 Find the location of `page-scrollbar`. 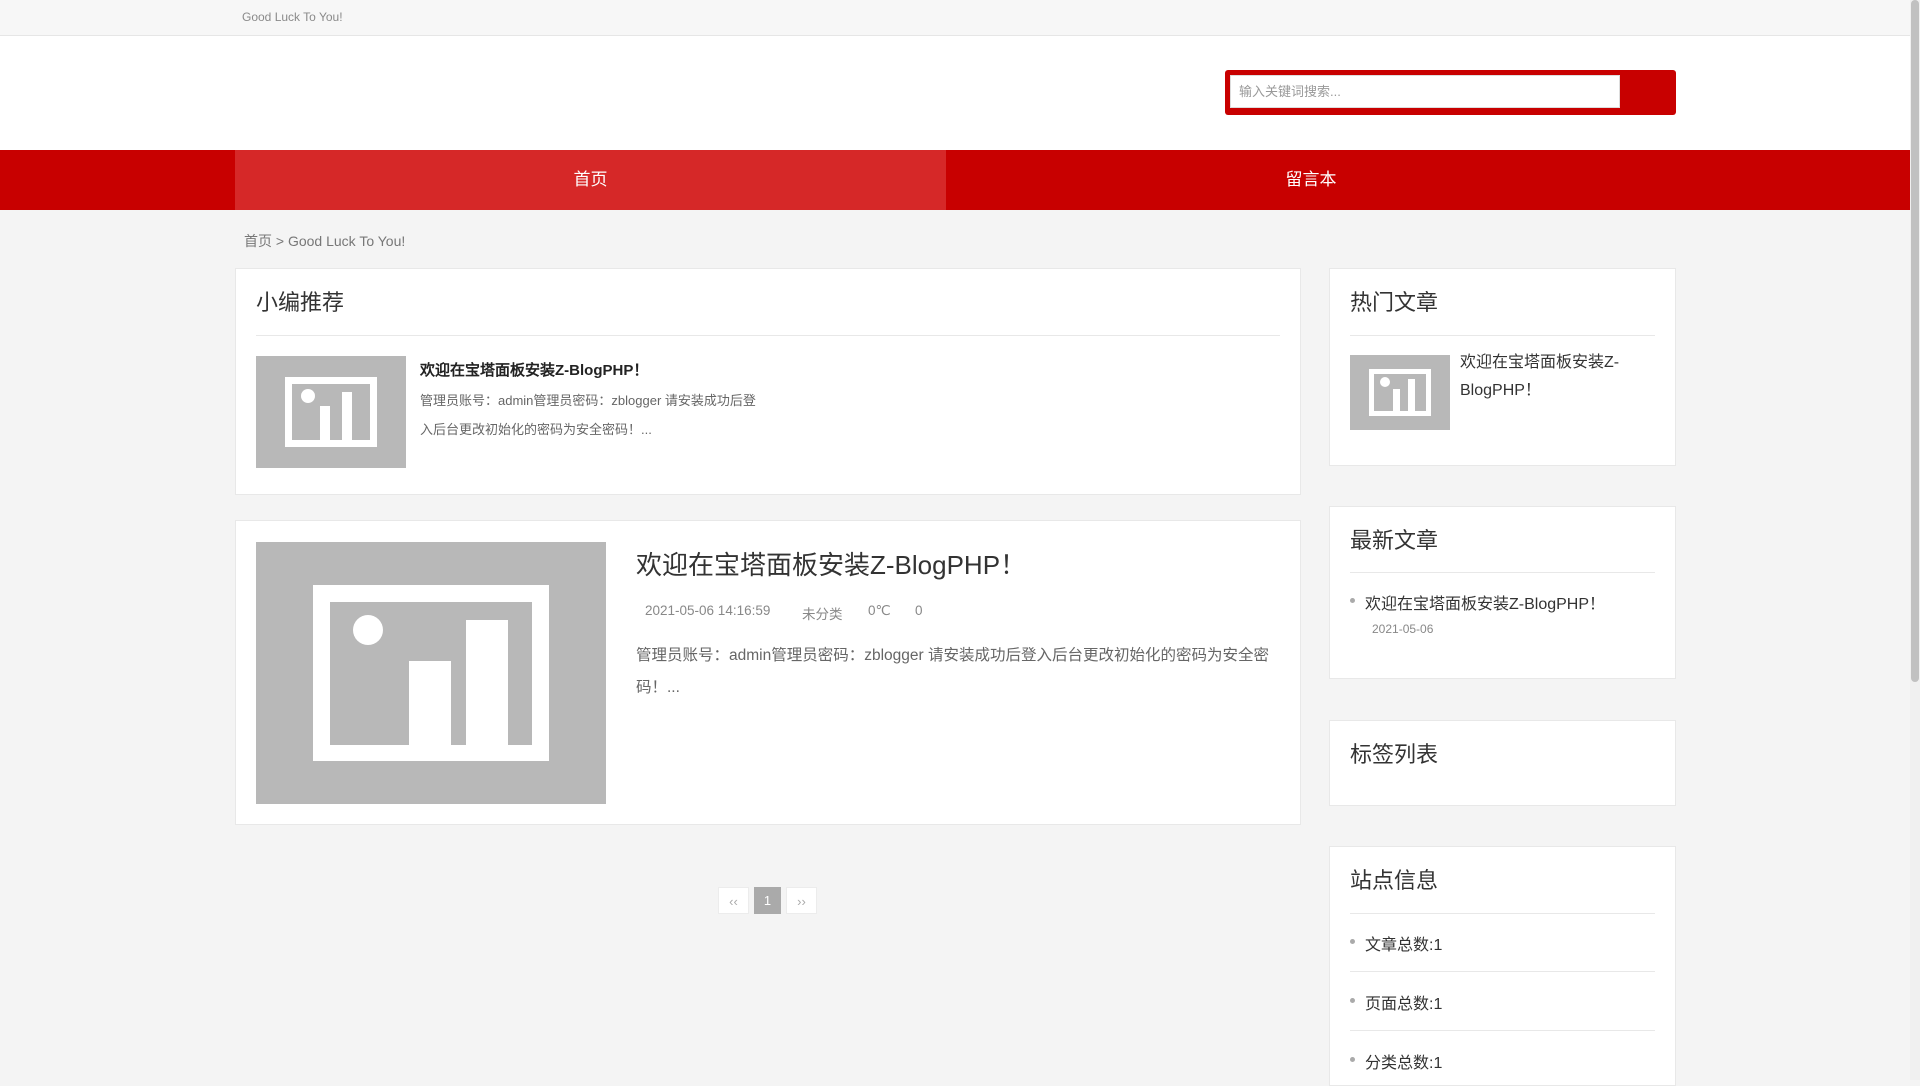

page-scrollbar is located at coordinates (1915, 540).